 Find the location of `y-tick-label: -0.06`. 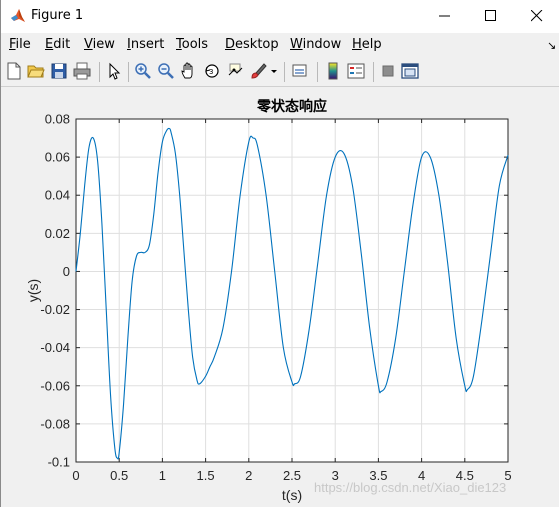

y-tick-label: -0.06 is located at coordinates (55, 385).